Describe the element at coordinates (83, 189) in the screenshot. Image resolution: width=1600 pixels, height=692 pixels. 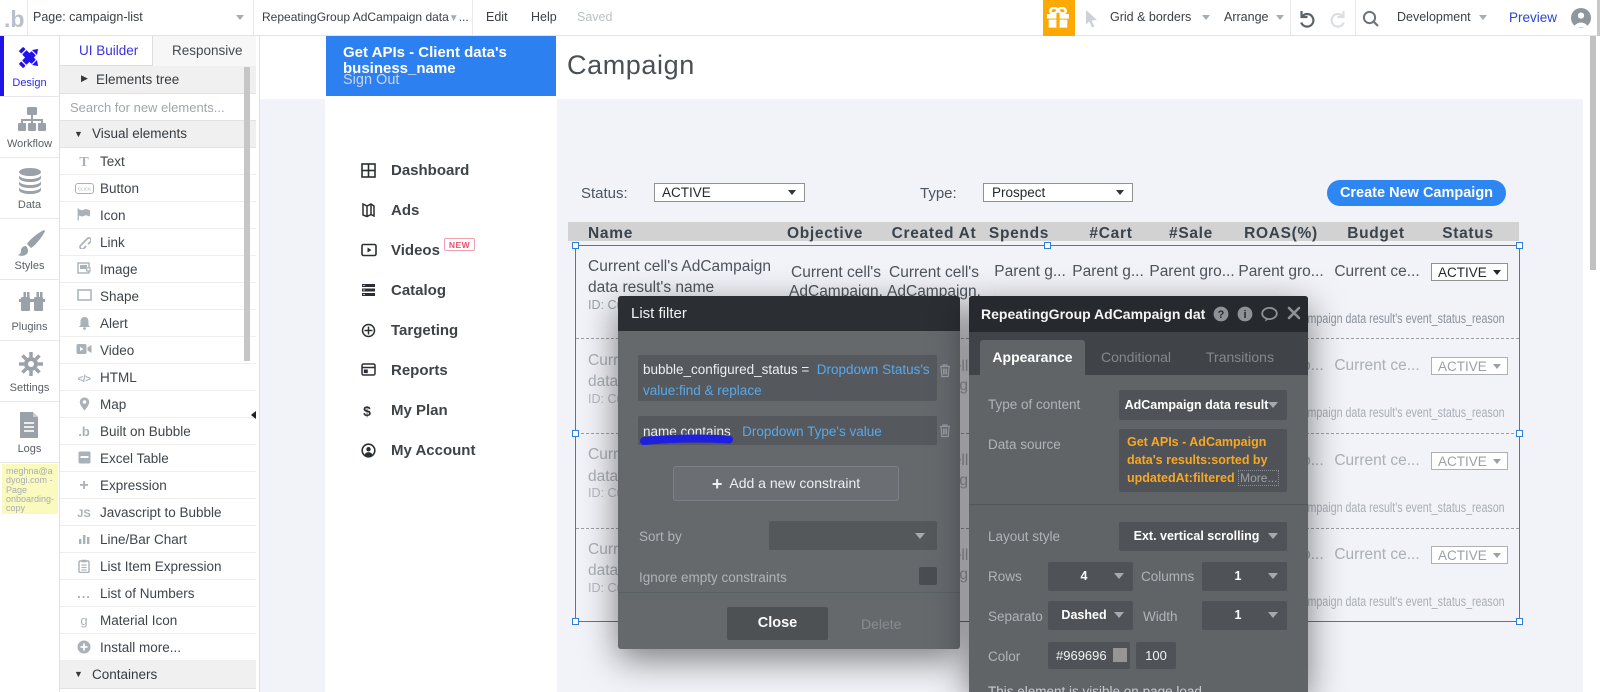
I see `svg-text: CLICK` at that location.